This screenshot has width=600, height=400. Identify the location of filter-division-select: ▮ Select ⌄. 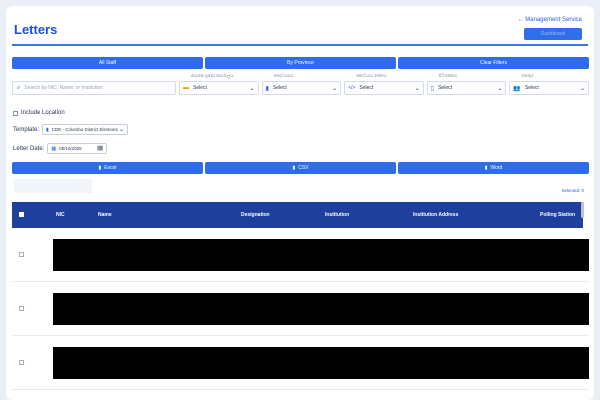
(301, 88).